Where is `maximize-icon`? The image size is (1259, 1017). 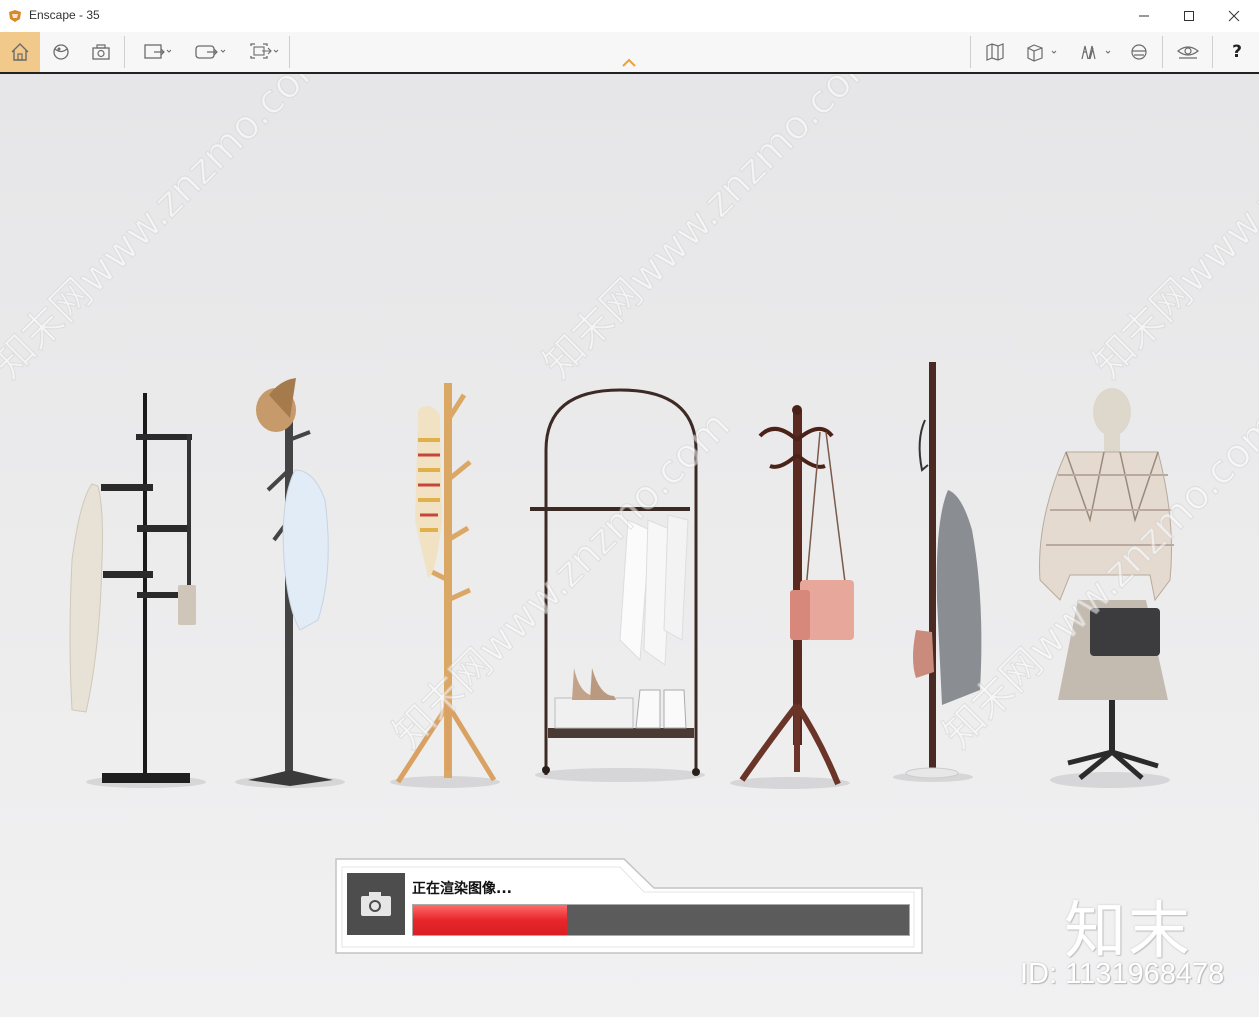 maximize-icon is located at coordinates (1189, 16).